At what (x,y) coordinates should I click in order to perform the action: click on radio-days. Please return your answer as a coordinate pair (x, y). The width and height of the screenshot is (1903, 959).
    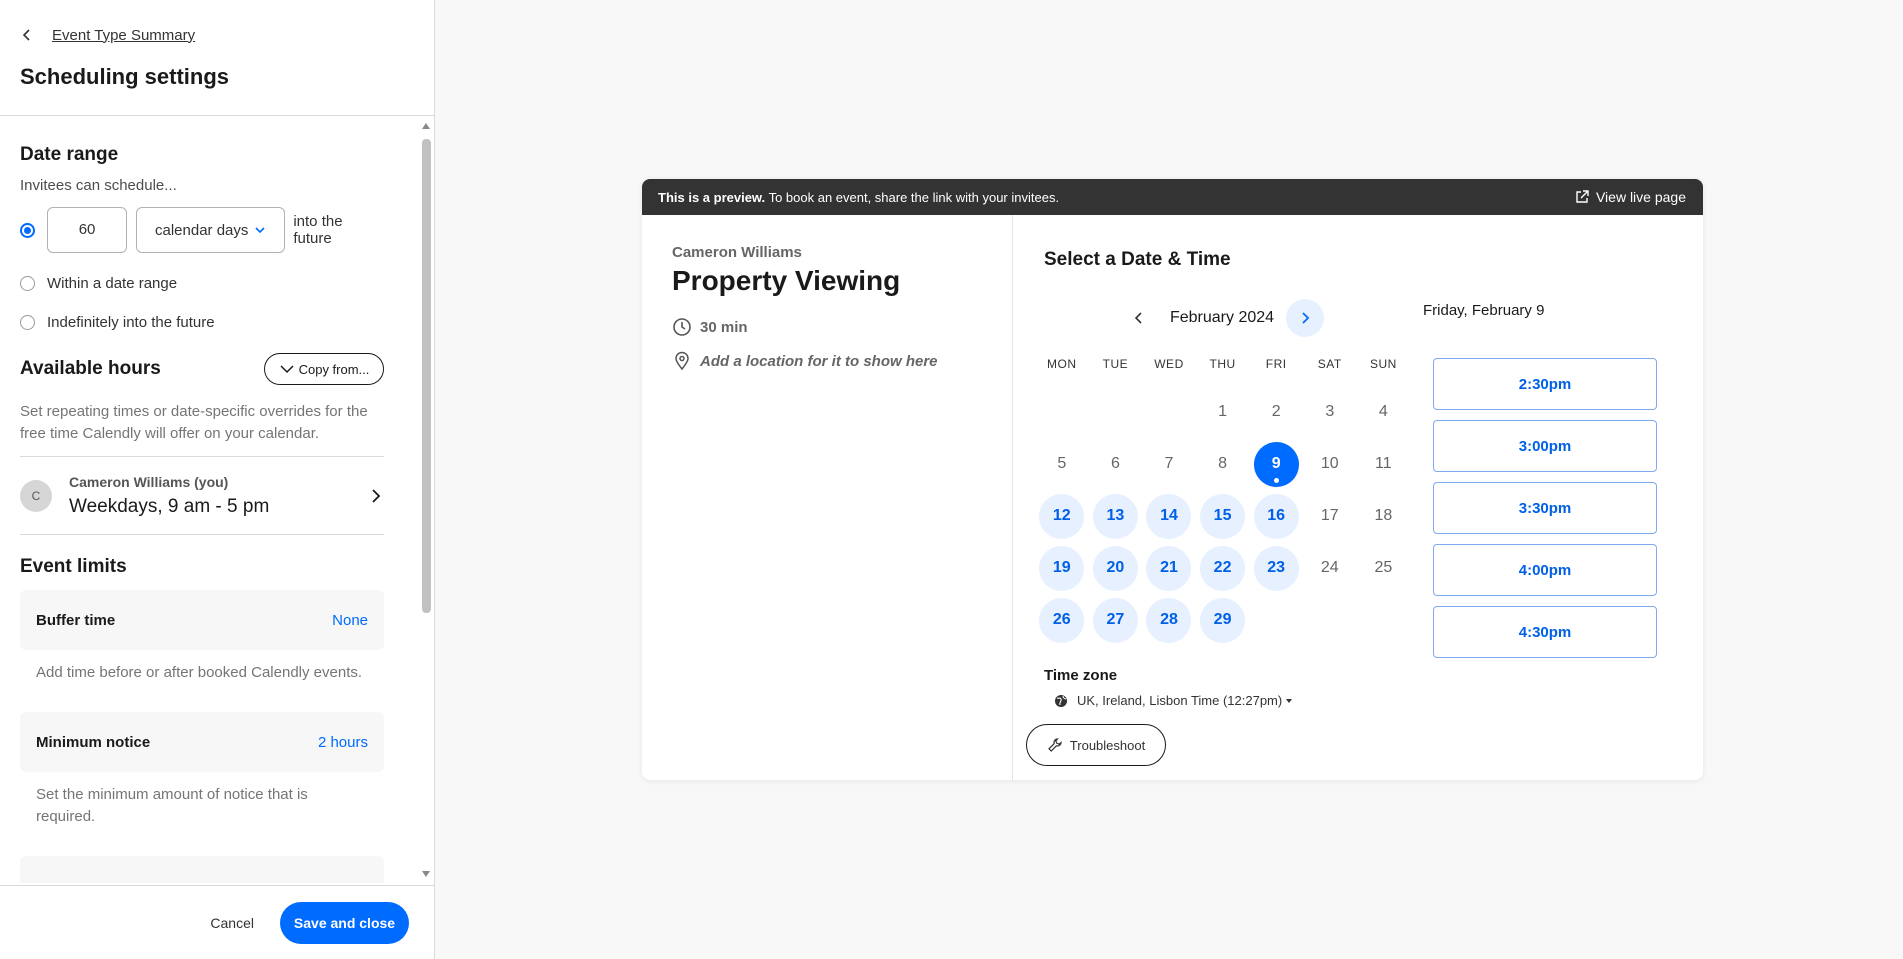
    Looking at the image, I should click on (27, 230).